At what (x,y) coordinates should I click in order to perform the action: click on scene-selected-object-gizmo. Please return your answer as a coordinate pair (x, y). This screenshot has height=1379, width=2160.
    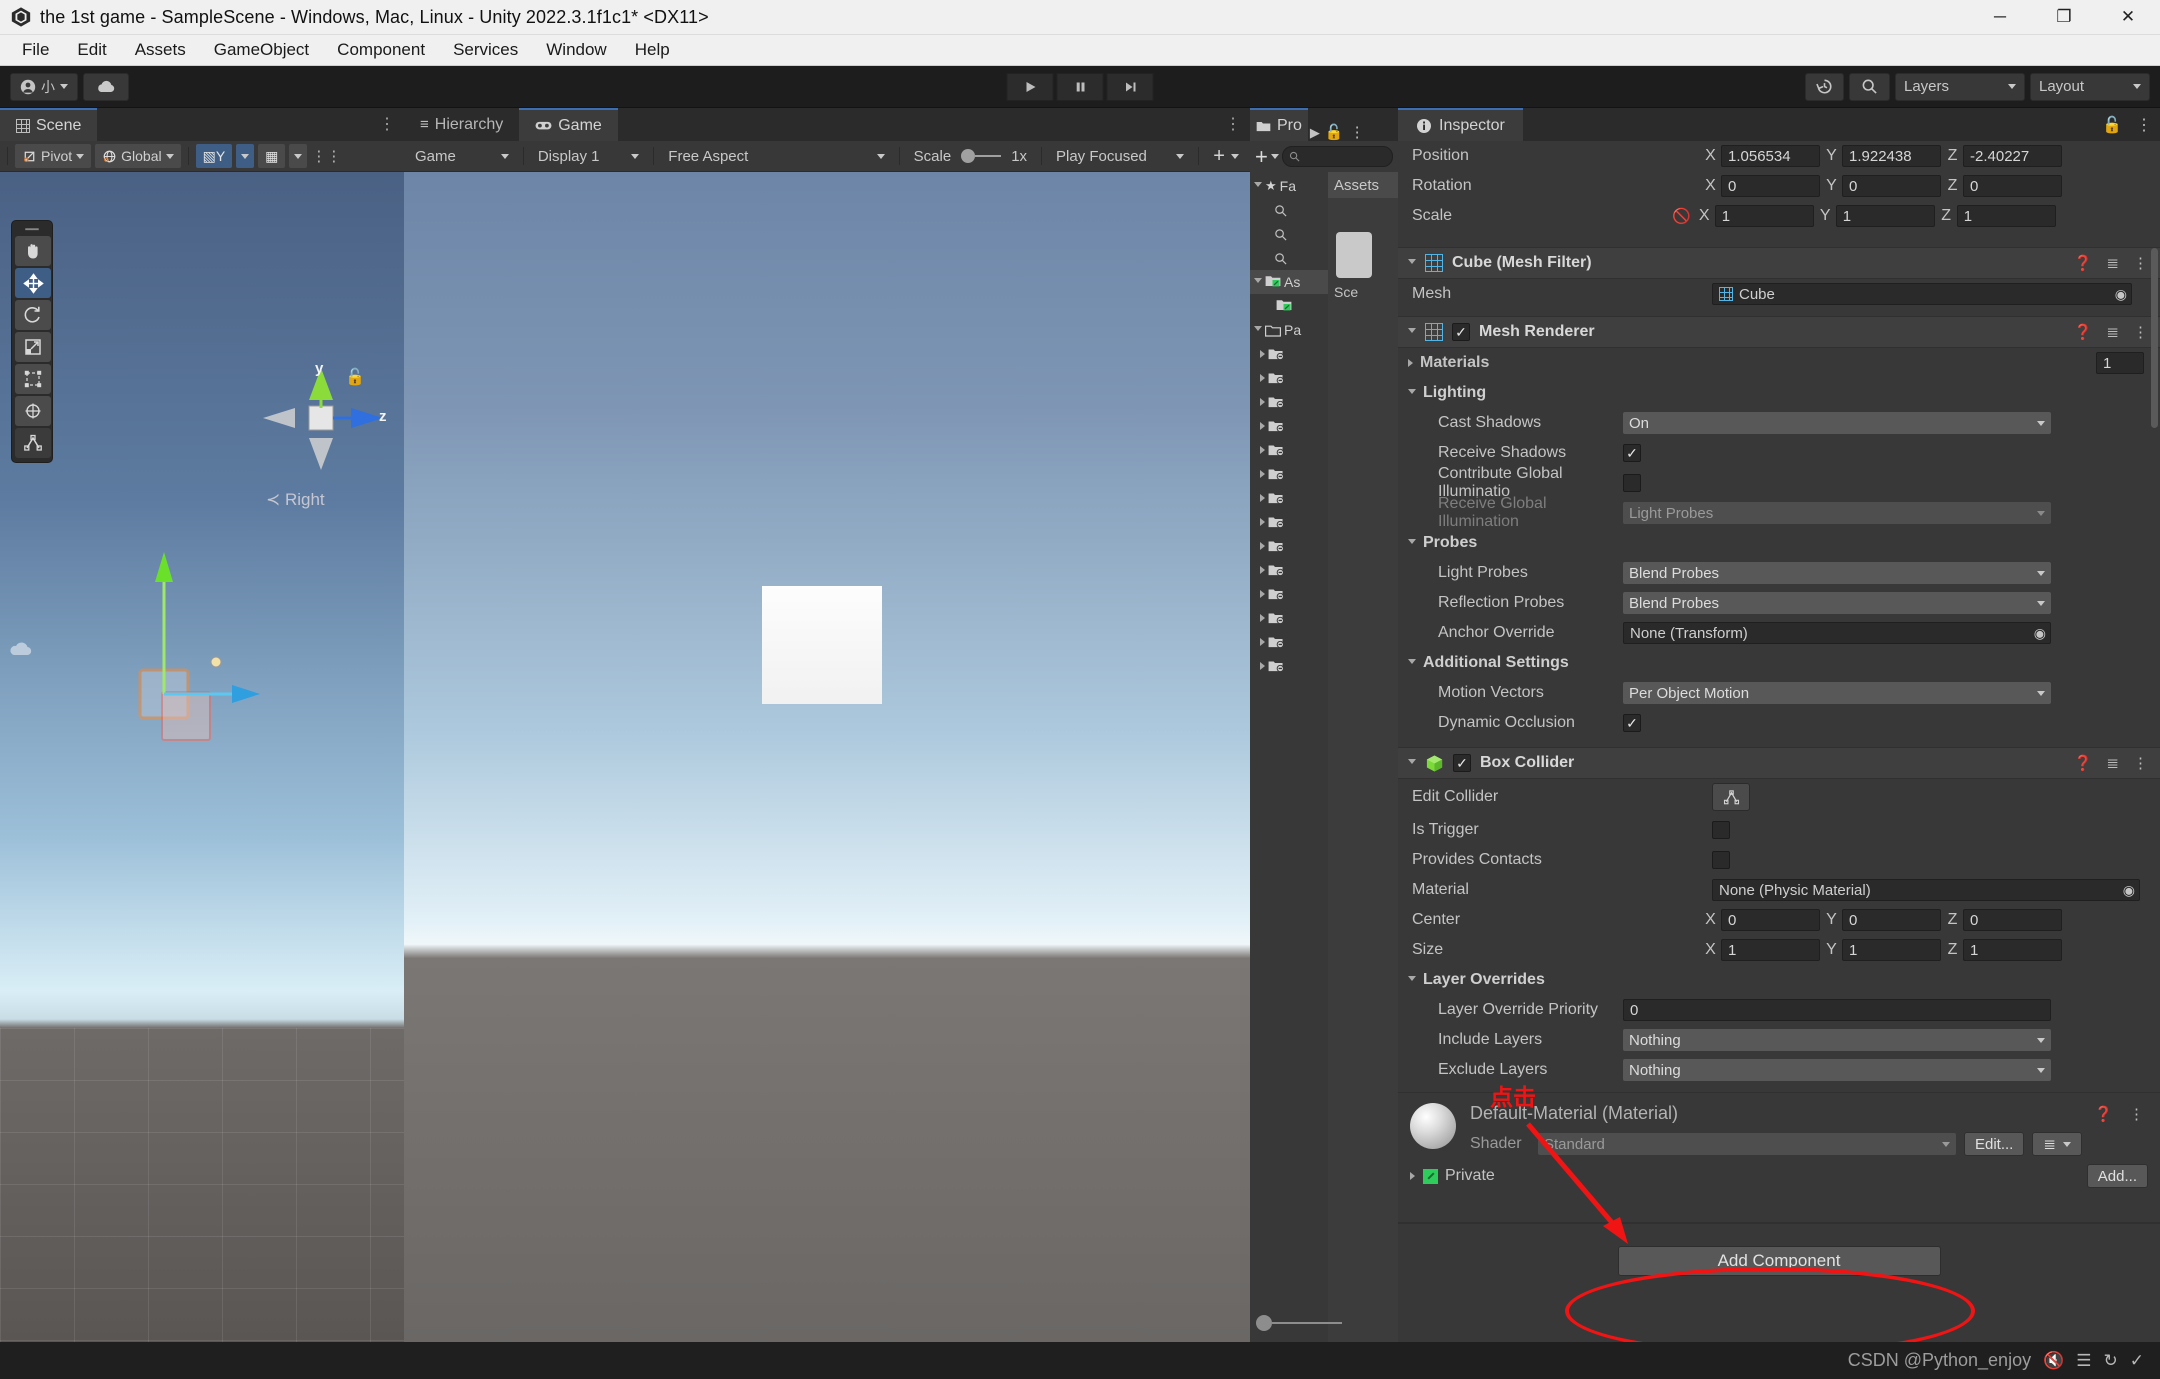
    Looking at the image, I should click on (220, 652).